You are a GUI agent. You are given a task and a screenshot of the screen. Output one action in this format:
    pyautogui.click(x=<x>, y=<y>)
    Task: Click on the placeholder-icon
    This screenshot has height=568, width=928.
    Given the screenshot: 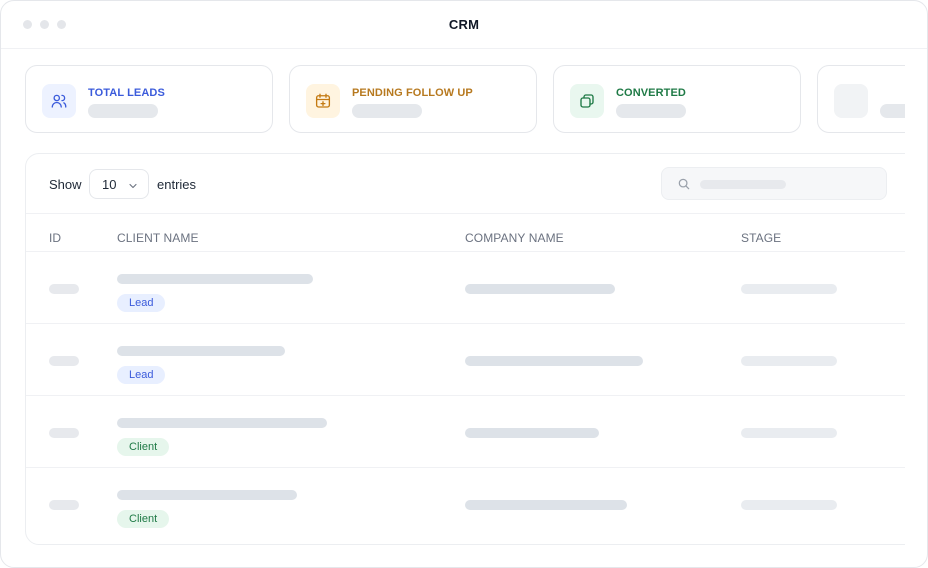 What is the action you would take?
    pyautogui.click(x=851, y=101)
    